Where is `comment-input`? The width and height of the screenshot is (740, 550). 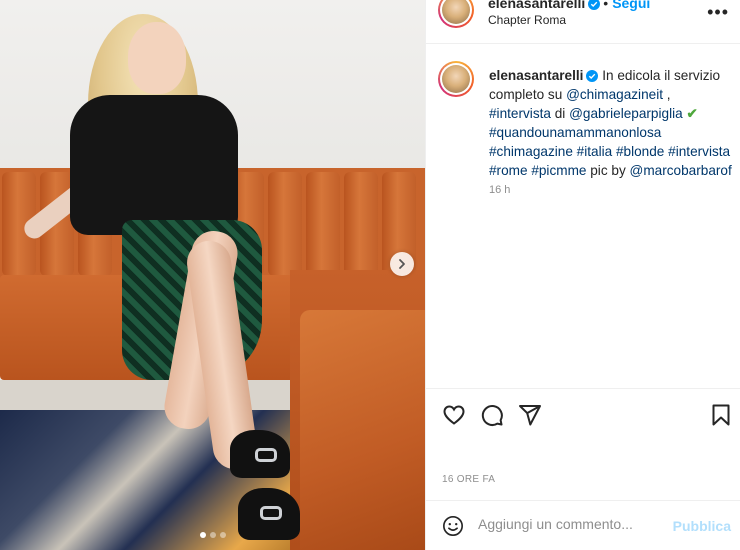
comment-input is located at coordinates (578, 524).